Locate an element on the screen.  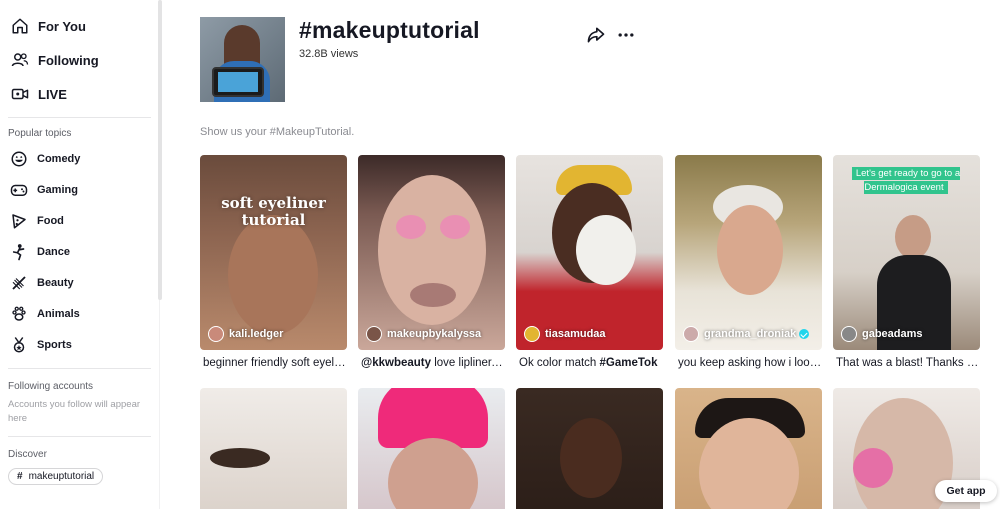
video-overlay-text: soft eyeliner tutorial is located at coordinates (273, 211).